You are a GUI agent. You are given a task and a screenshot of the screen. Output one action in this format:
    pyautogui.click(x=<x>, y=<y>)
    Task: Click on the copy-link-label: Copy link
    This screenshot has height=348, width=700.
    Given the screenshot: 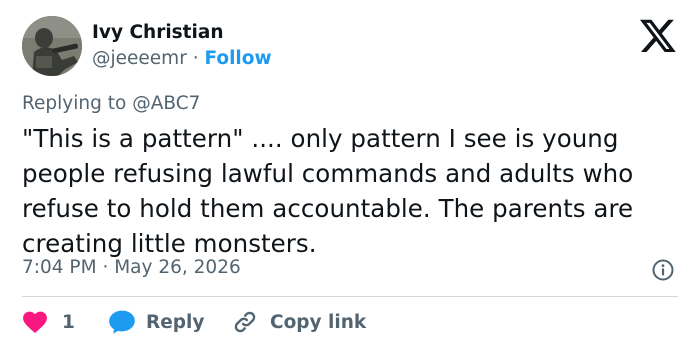 What is the action you would take?
    pyautogui.click(x=318, y=322)
    